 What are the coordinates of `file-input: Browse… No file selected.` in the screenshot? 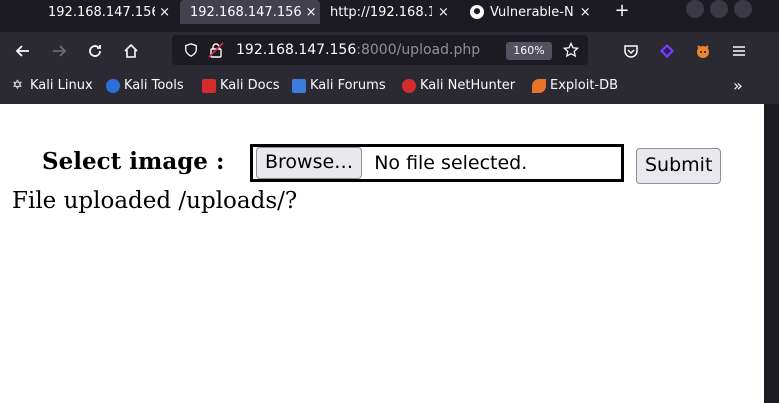 It's located at (437, 163).